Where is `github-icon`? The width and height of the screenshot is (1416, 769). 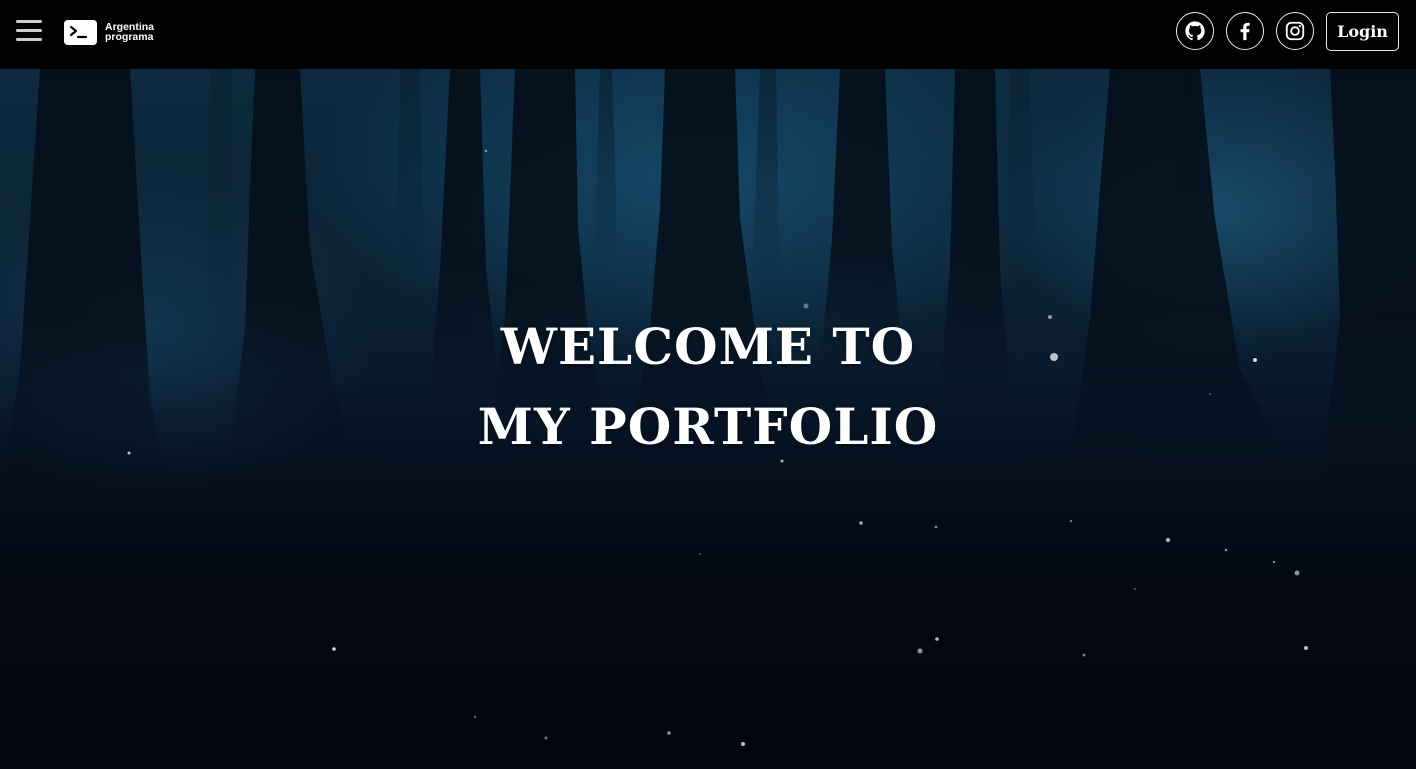
github-icon is located at coordinates (1195, 31).